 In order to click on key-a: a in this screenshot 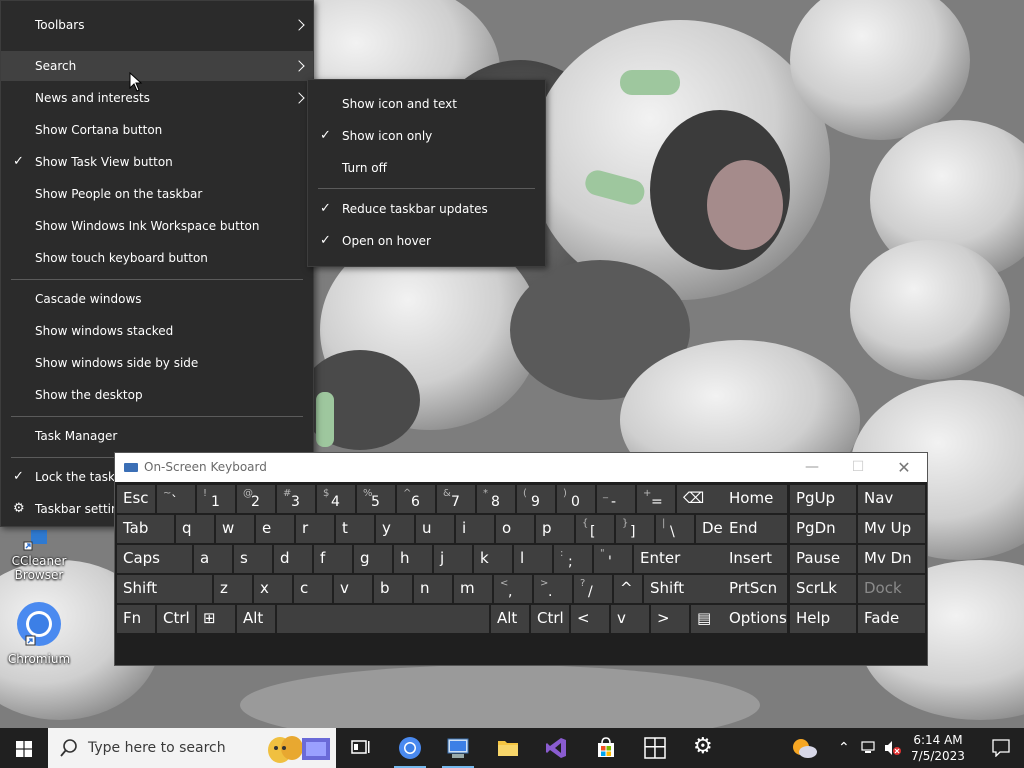, I will do `click(213, 559)`.